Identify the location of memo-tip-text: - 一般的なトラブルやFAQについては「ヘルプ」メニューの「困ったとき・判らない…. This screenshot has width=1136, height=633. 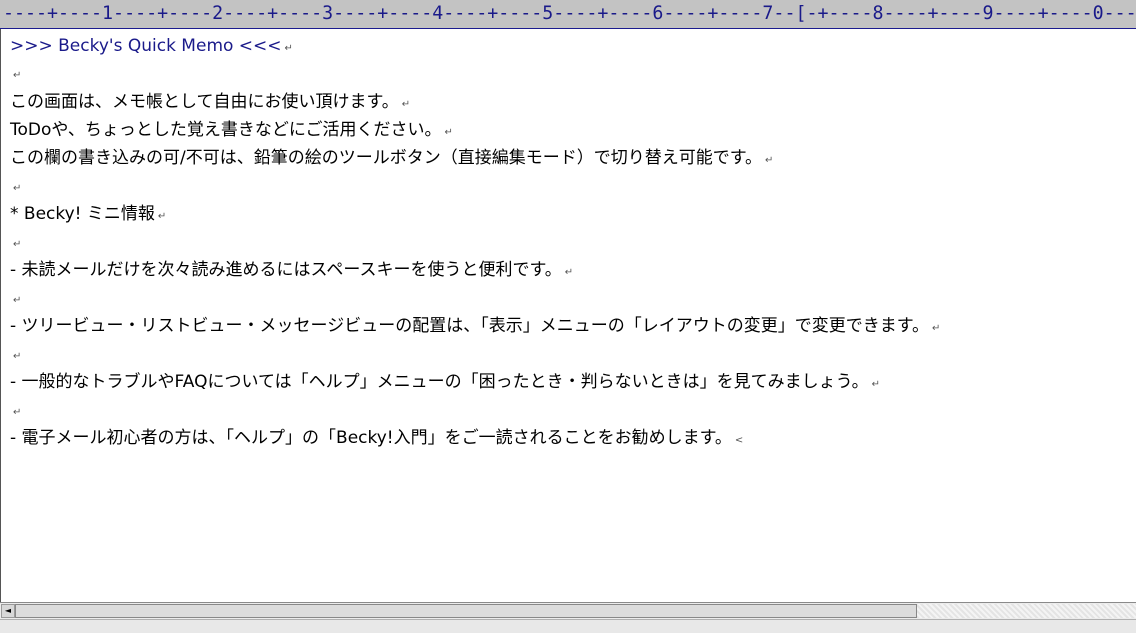
(439, 382).